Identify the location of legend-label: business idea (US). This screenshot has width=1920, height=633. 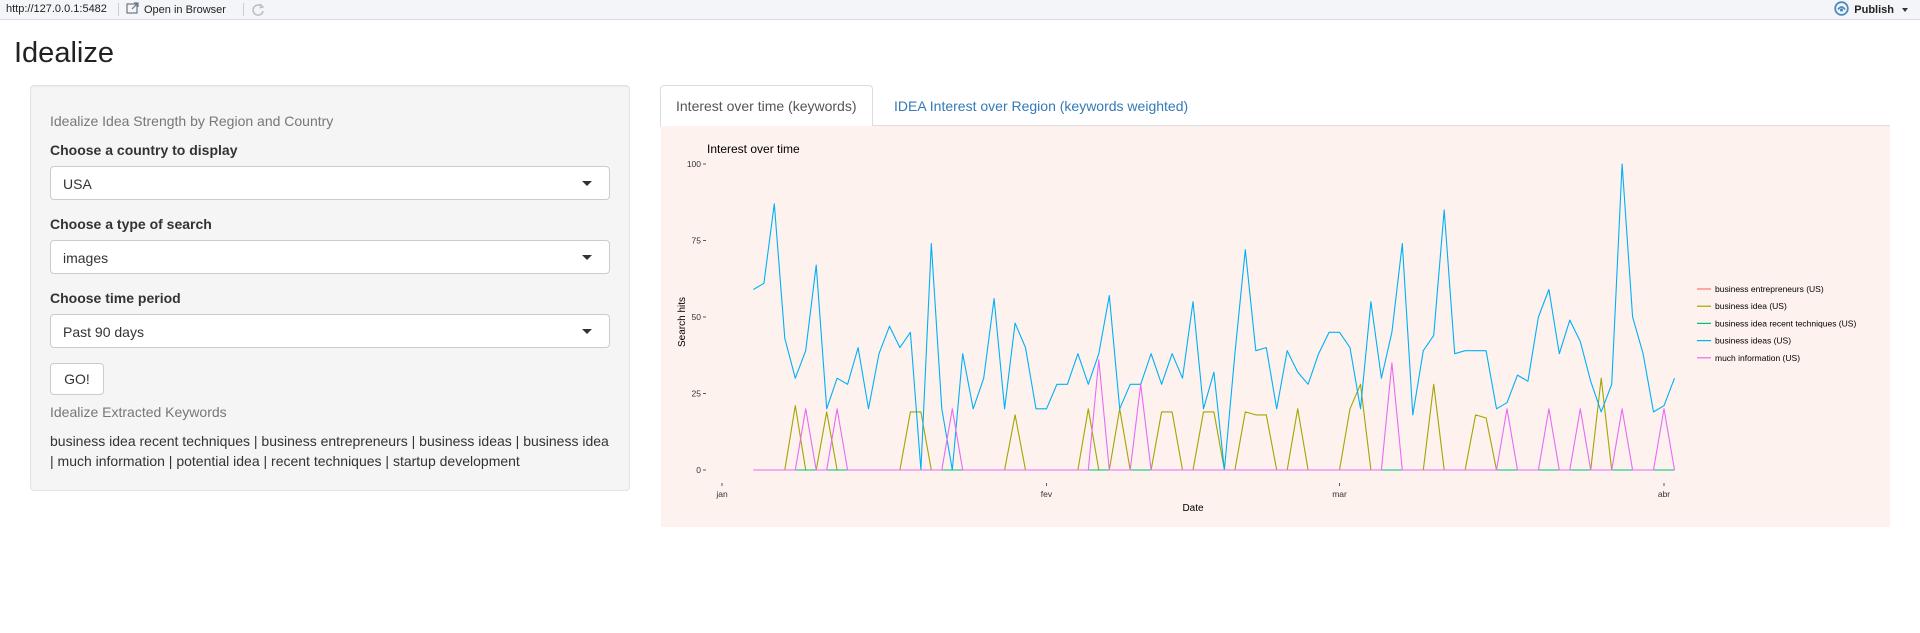
(1751, 306).